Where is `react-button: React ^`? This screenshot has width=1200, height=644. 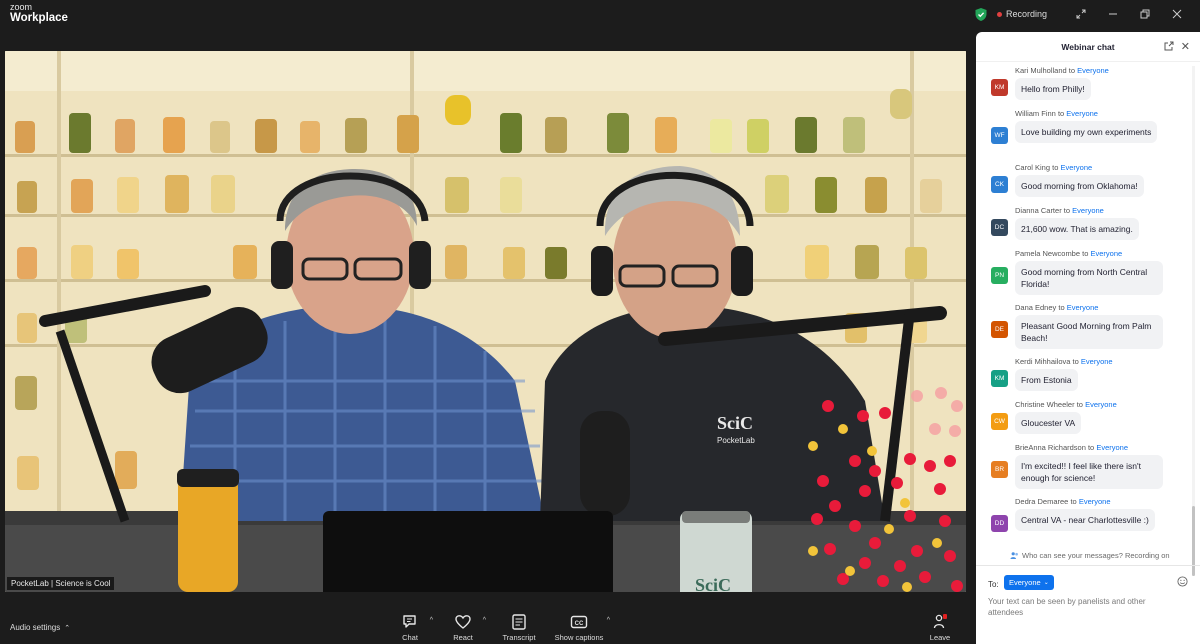 react-button: React ^ is located at coordinates (463, 627).